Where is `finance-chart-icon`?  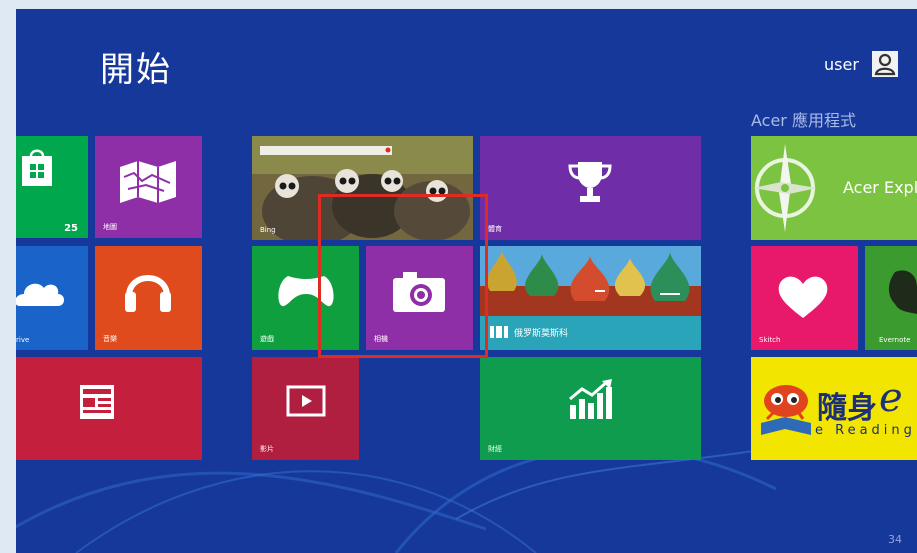
finance-chart-icon is located at coordinates (590, 399).